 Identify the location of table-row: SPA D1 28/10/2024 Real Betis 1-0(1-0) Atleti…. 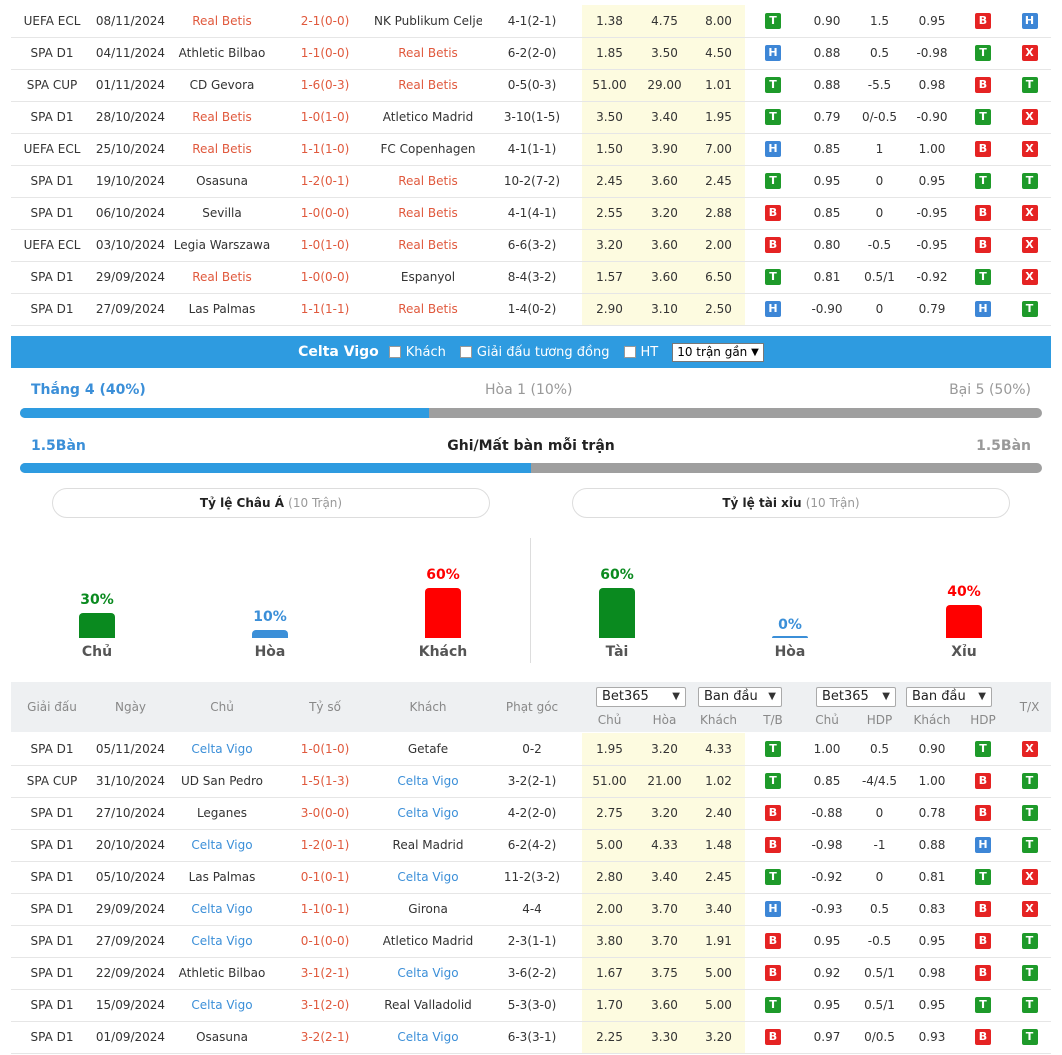
(531, 117).